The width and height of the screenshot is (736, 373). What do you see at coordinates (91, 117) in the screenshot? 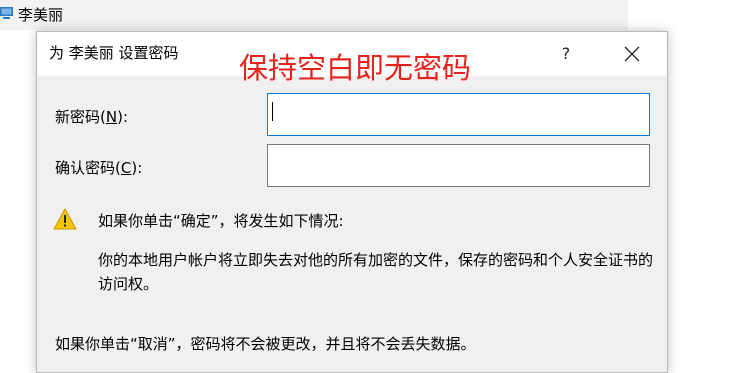
I see `new-password-label: 新密码(N):` at bounding box center [91, 117].